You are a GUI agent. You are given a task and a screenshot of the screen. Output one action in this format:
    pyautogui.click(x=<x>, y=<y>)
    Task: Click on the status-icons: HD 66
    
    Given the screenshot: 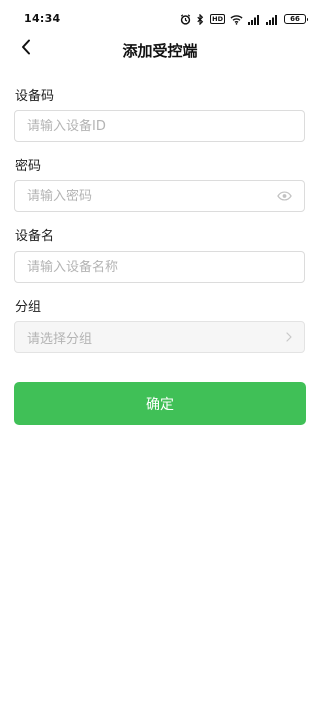 What is the action you would take?
    pyautogui.click(x=244, y=19)
    